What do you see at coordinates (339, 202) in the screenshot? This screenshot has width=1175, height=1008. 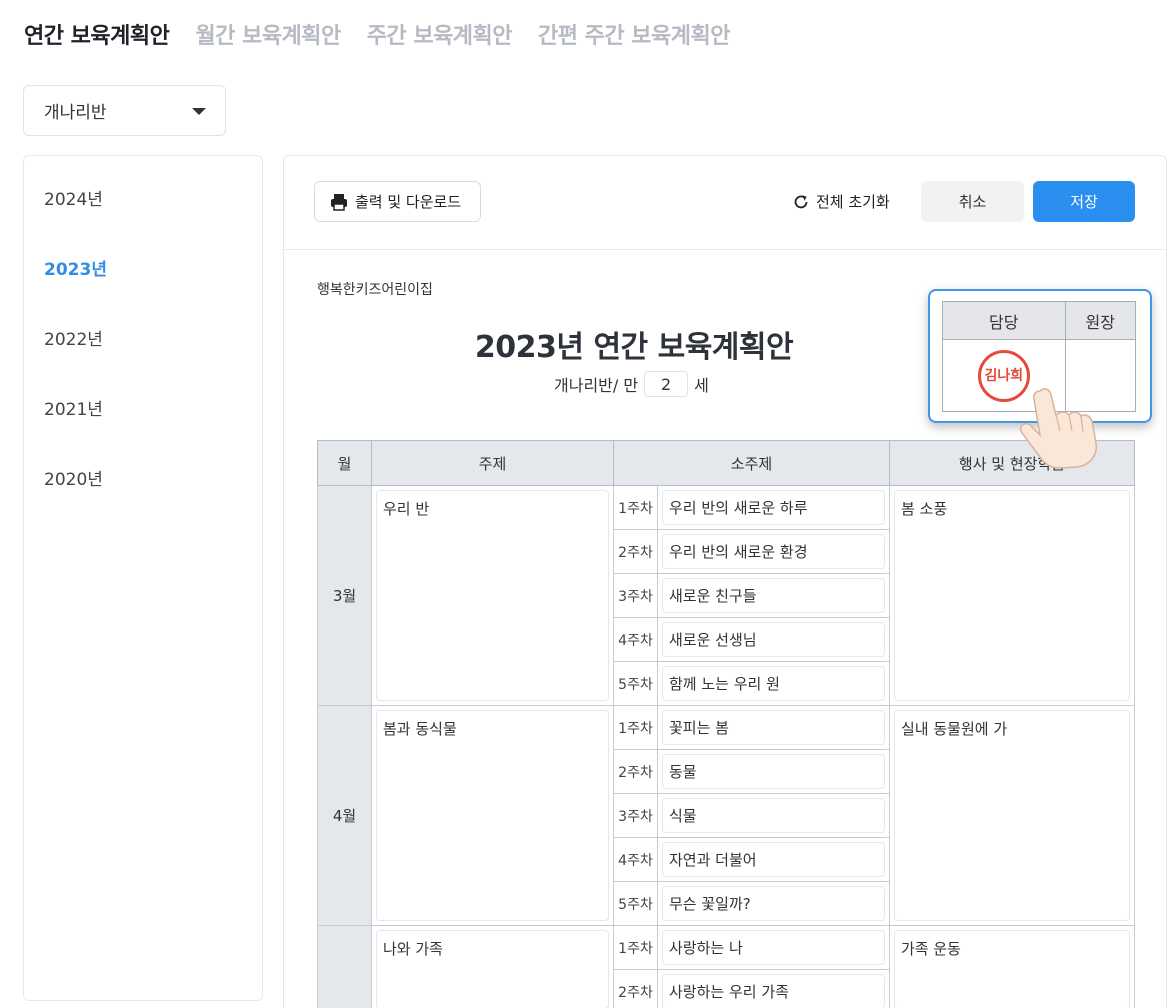 I see `printer-icon` at bounding box center [339, 202].